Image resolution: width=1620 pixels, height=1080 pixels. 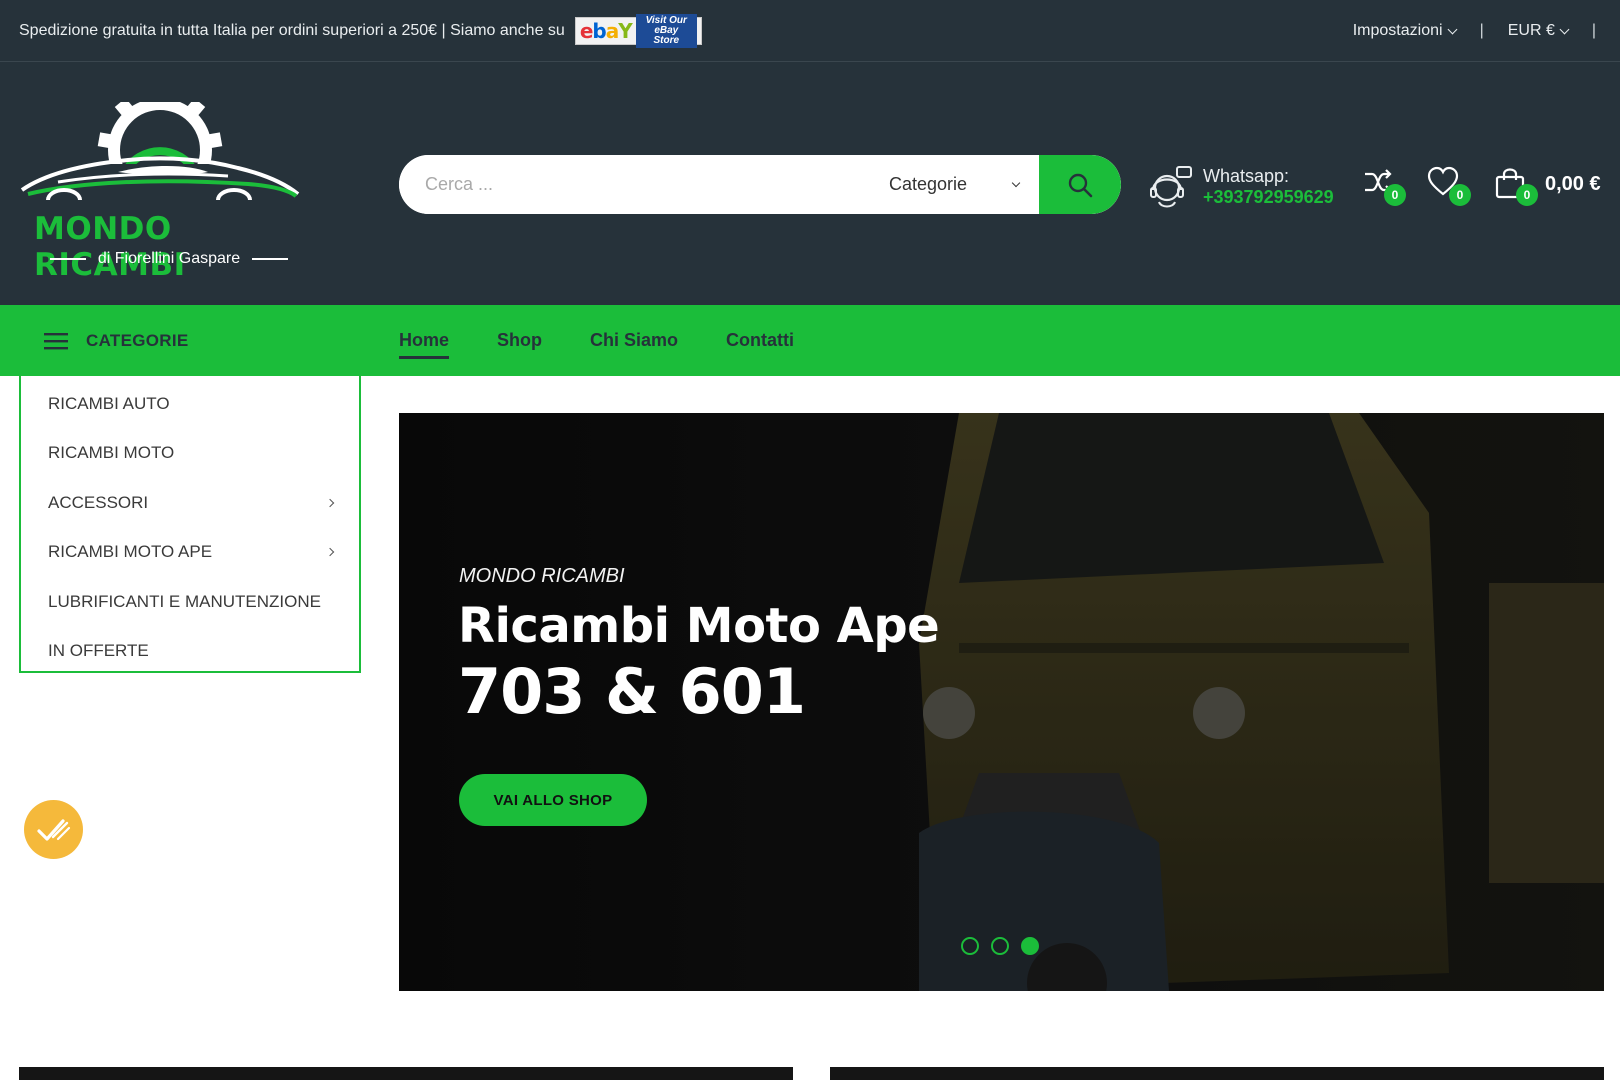 I want to click on category-label: ACCESSORI, so click(x=98, y=502).